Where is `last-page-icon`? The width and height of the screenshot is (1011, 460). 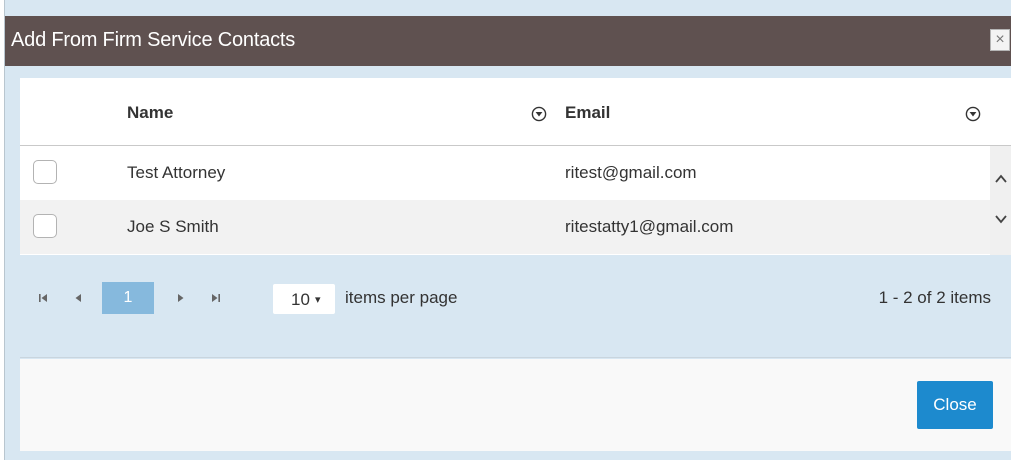 last-page-icon is located at coordinates (216, 298).